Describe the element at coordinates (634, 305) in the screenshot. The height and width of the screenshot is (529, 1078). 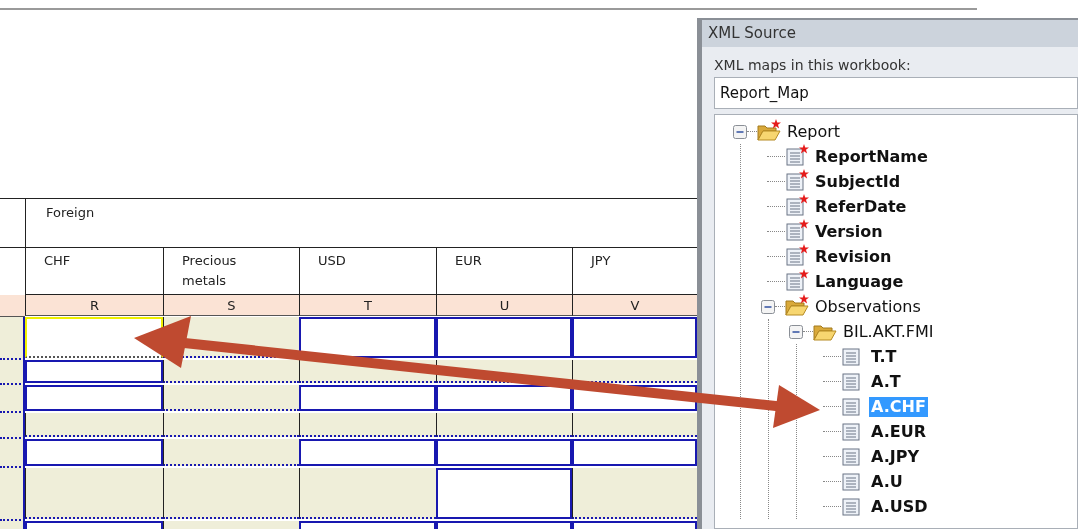
I see `column-letter: V` at that location.